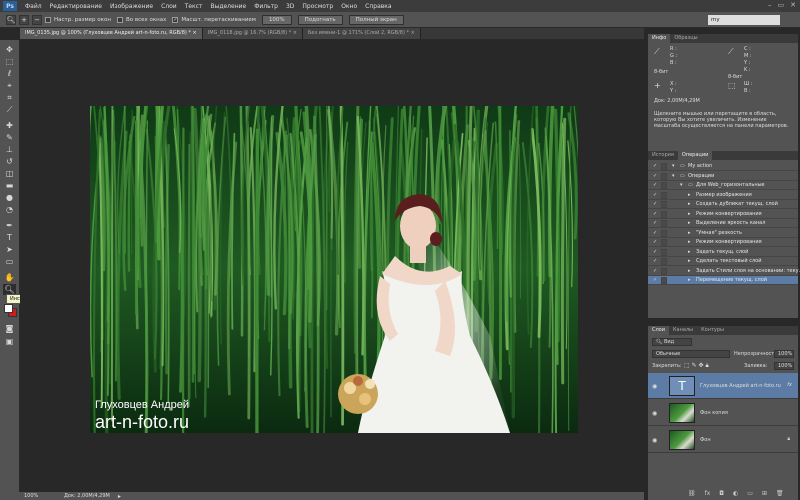 The image size is (800, 500). I want to click on menu-3d: 3D, so click(290, 6).